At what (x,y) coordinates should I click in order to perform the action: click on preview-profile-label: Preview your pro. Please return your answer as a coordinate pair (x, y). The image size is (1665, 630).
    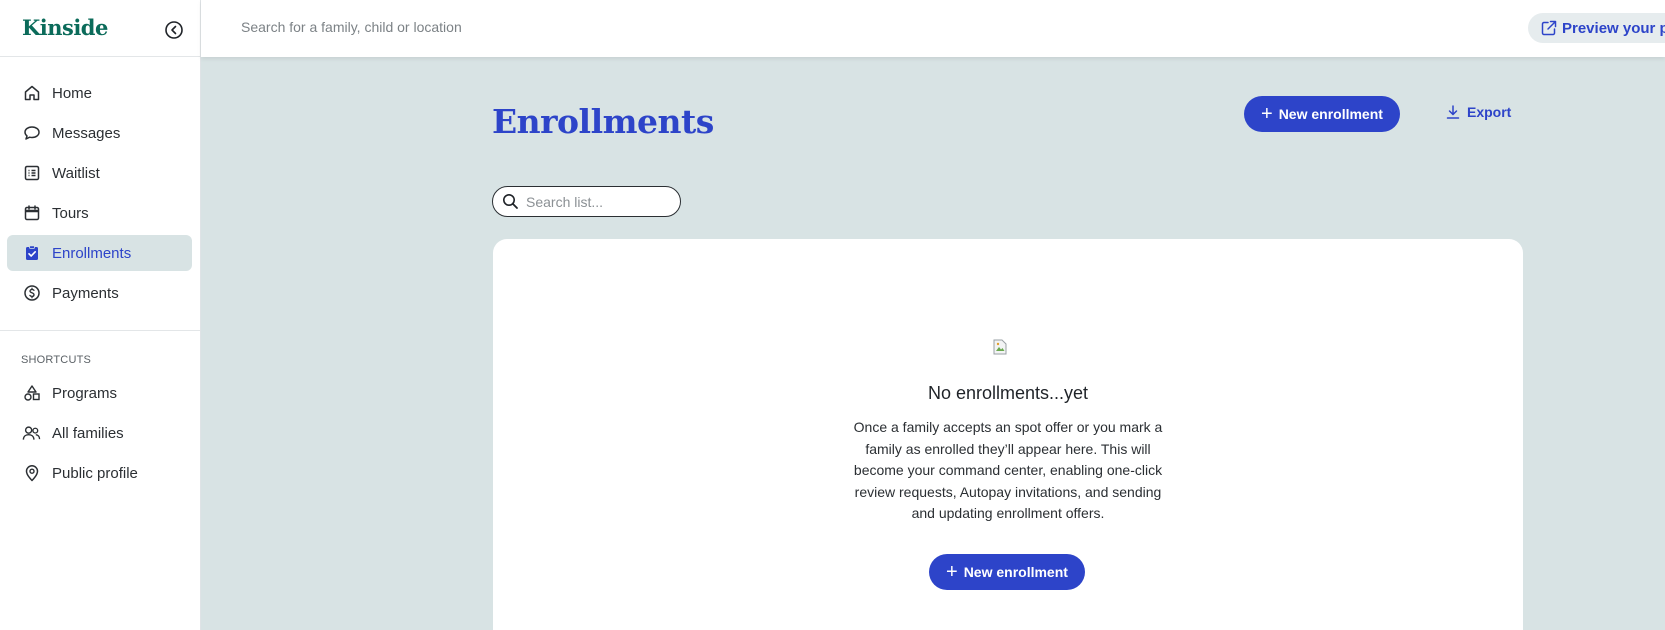
    Looking at the image, I should click on (1613, 28).